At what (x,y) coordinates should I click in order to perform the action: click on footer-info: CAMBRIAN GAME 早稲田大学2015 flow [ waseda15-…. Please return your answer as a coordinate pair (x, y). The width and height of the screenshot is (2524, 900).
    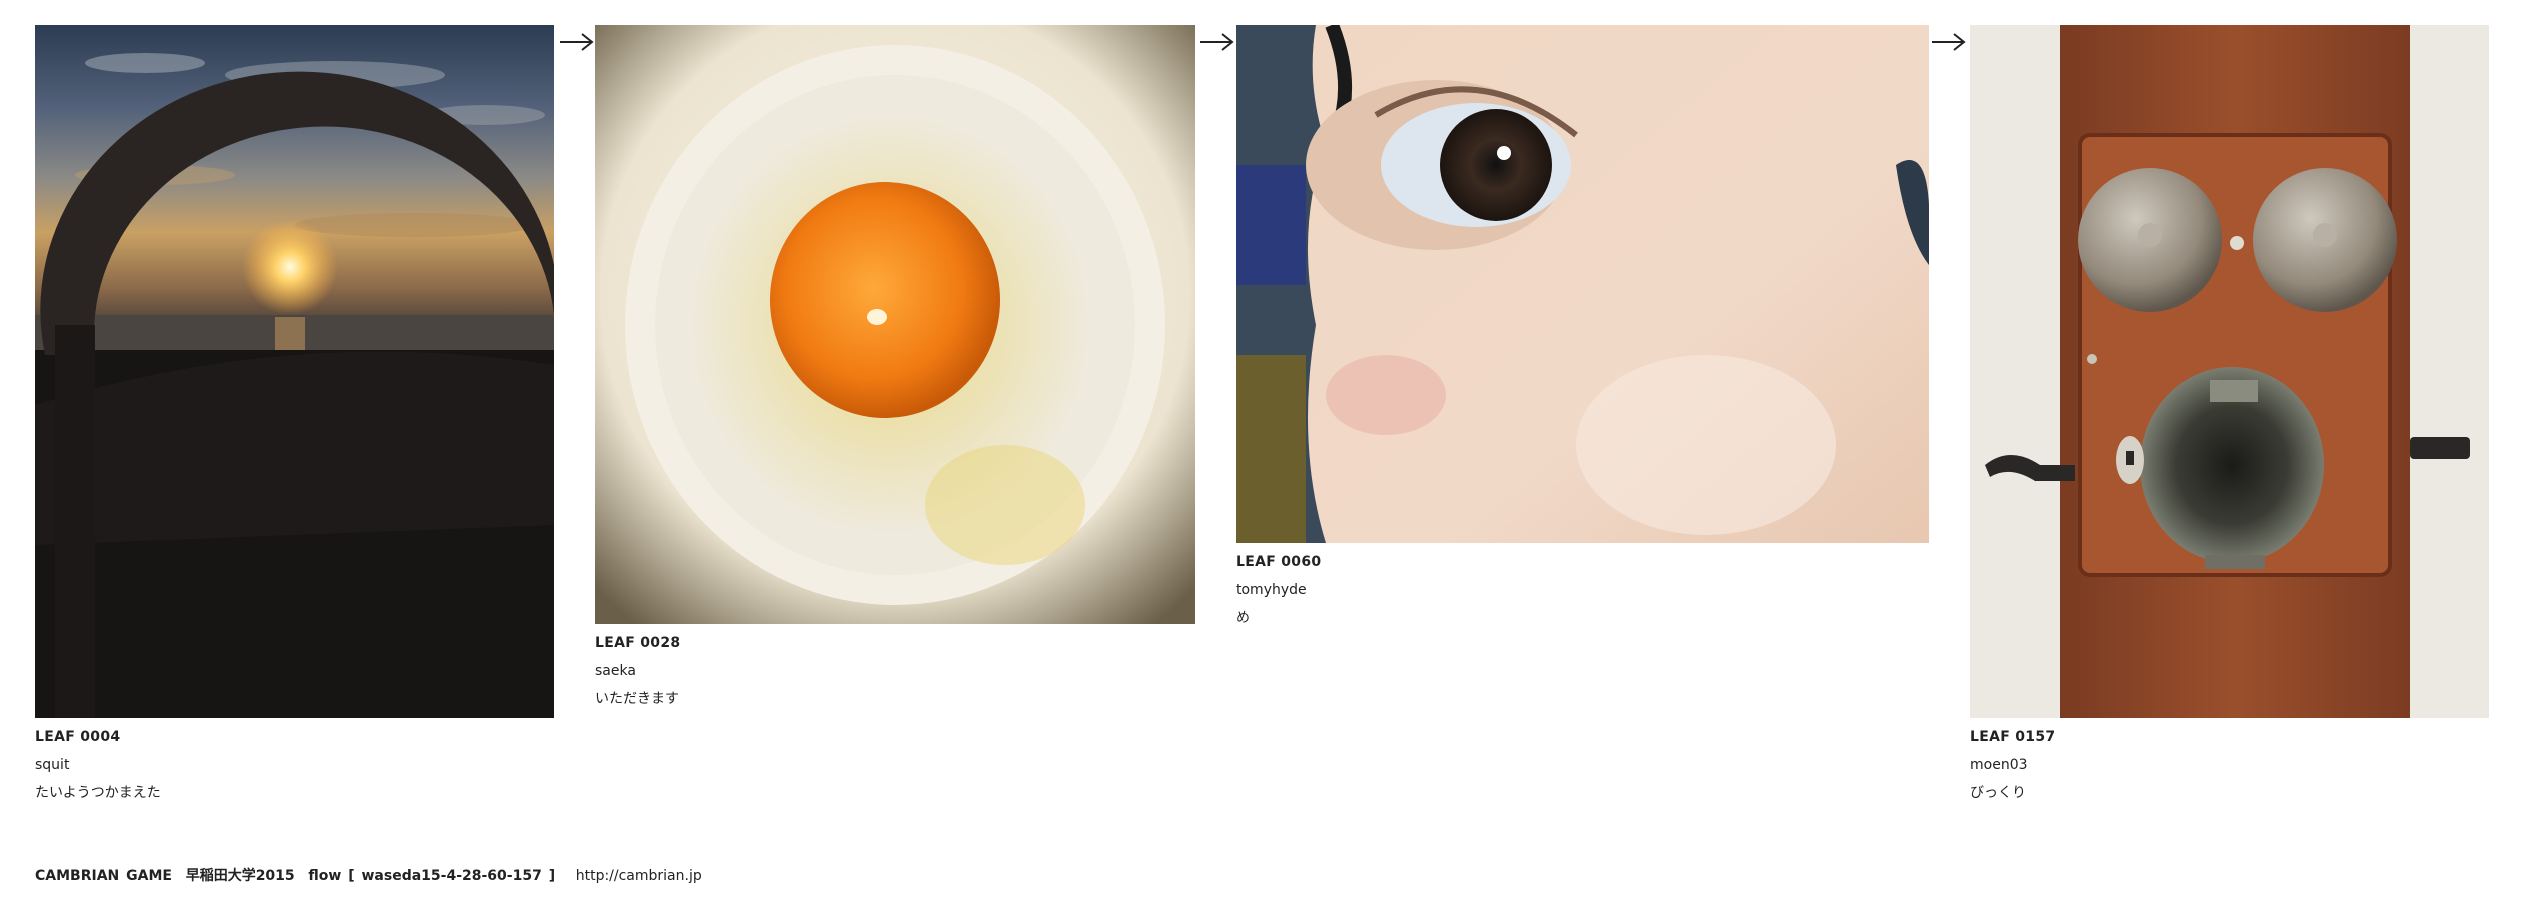
    Looking at the image, I should click on (295, 876).